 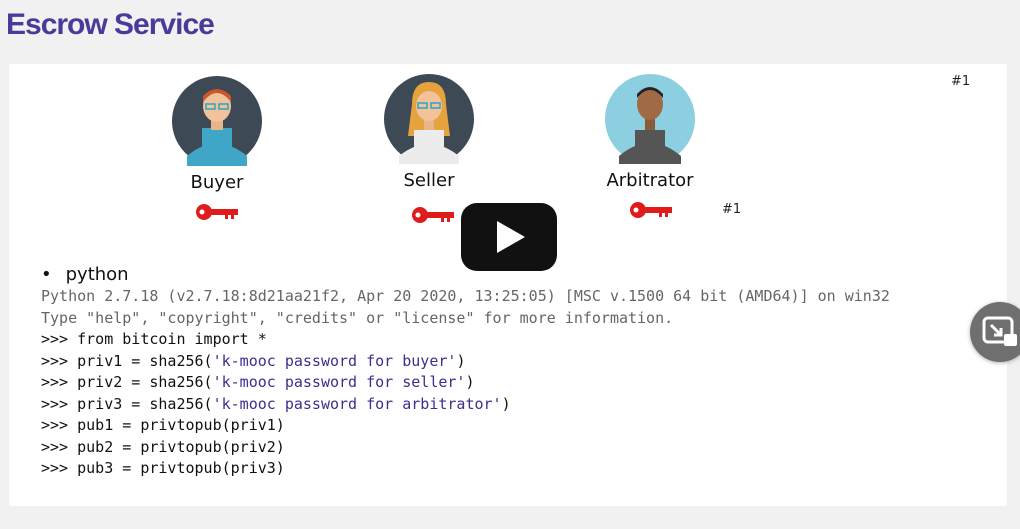 What do you see at coordinates (110, 24) in the screenshot?
I see `page-title: Escrow Service` at bounding box center [110, 24].